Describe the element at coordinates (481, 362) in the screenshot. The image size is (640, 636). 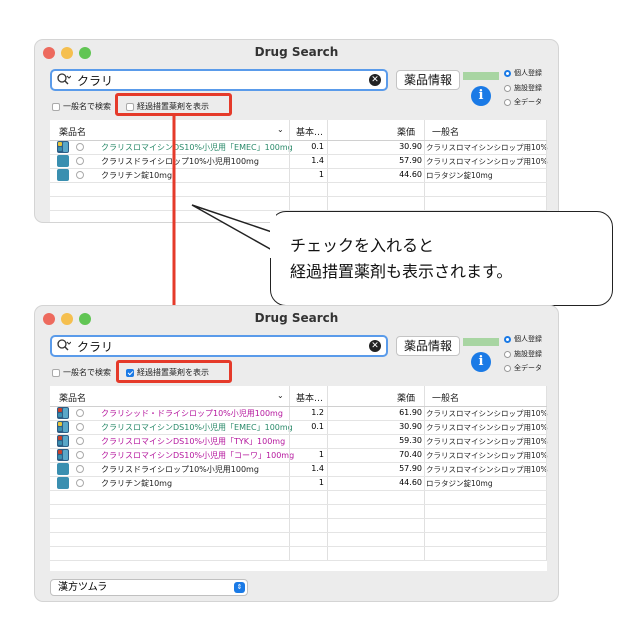
I see `info-icon: i` at that location.